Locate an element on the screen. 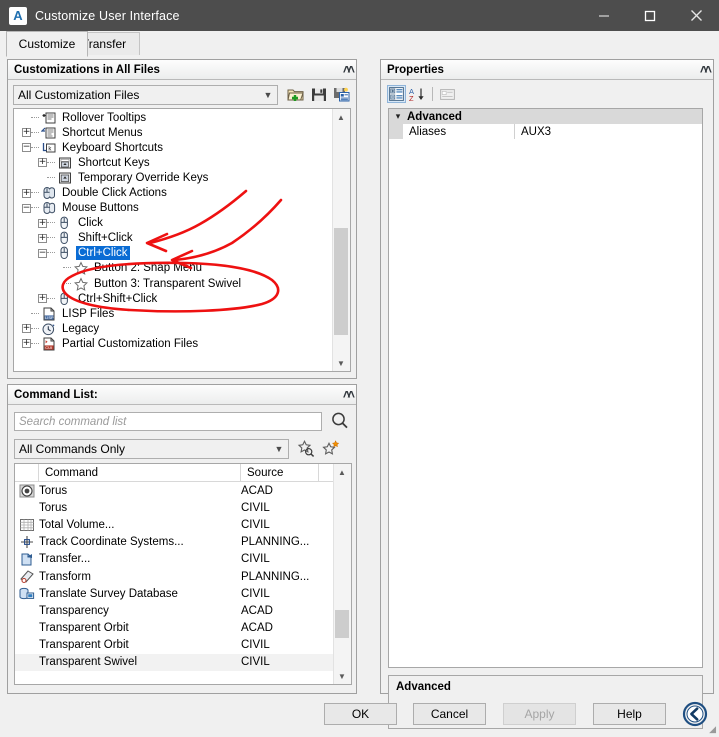 The width and height of the screenshot is (719, 737). new-command-icon is located at coordinates (330, 448).